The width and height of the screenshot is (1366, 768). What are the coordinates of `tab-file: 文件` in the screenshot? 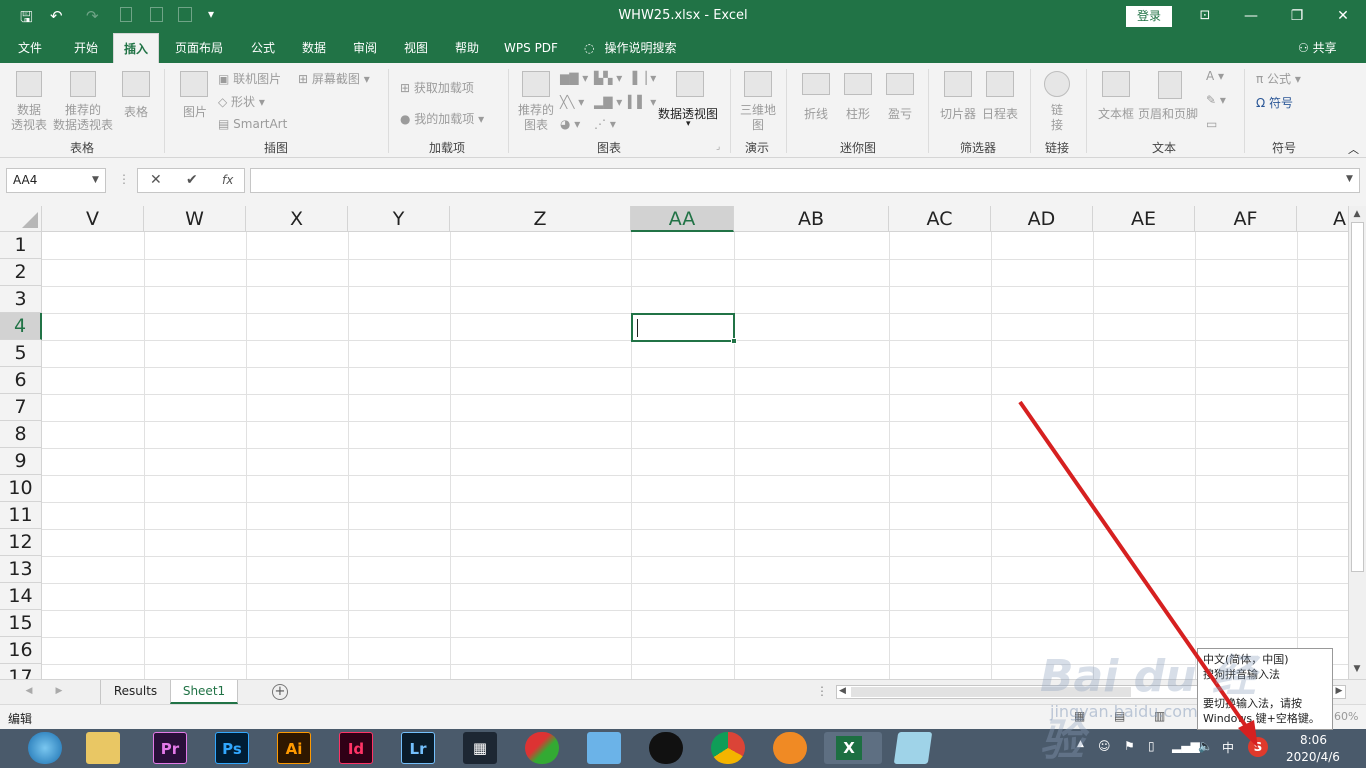 It's located at (30, 48).